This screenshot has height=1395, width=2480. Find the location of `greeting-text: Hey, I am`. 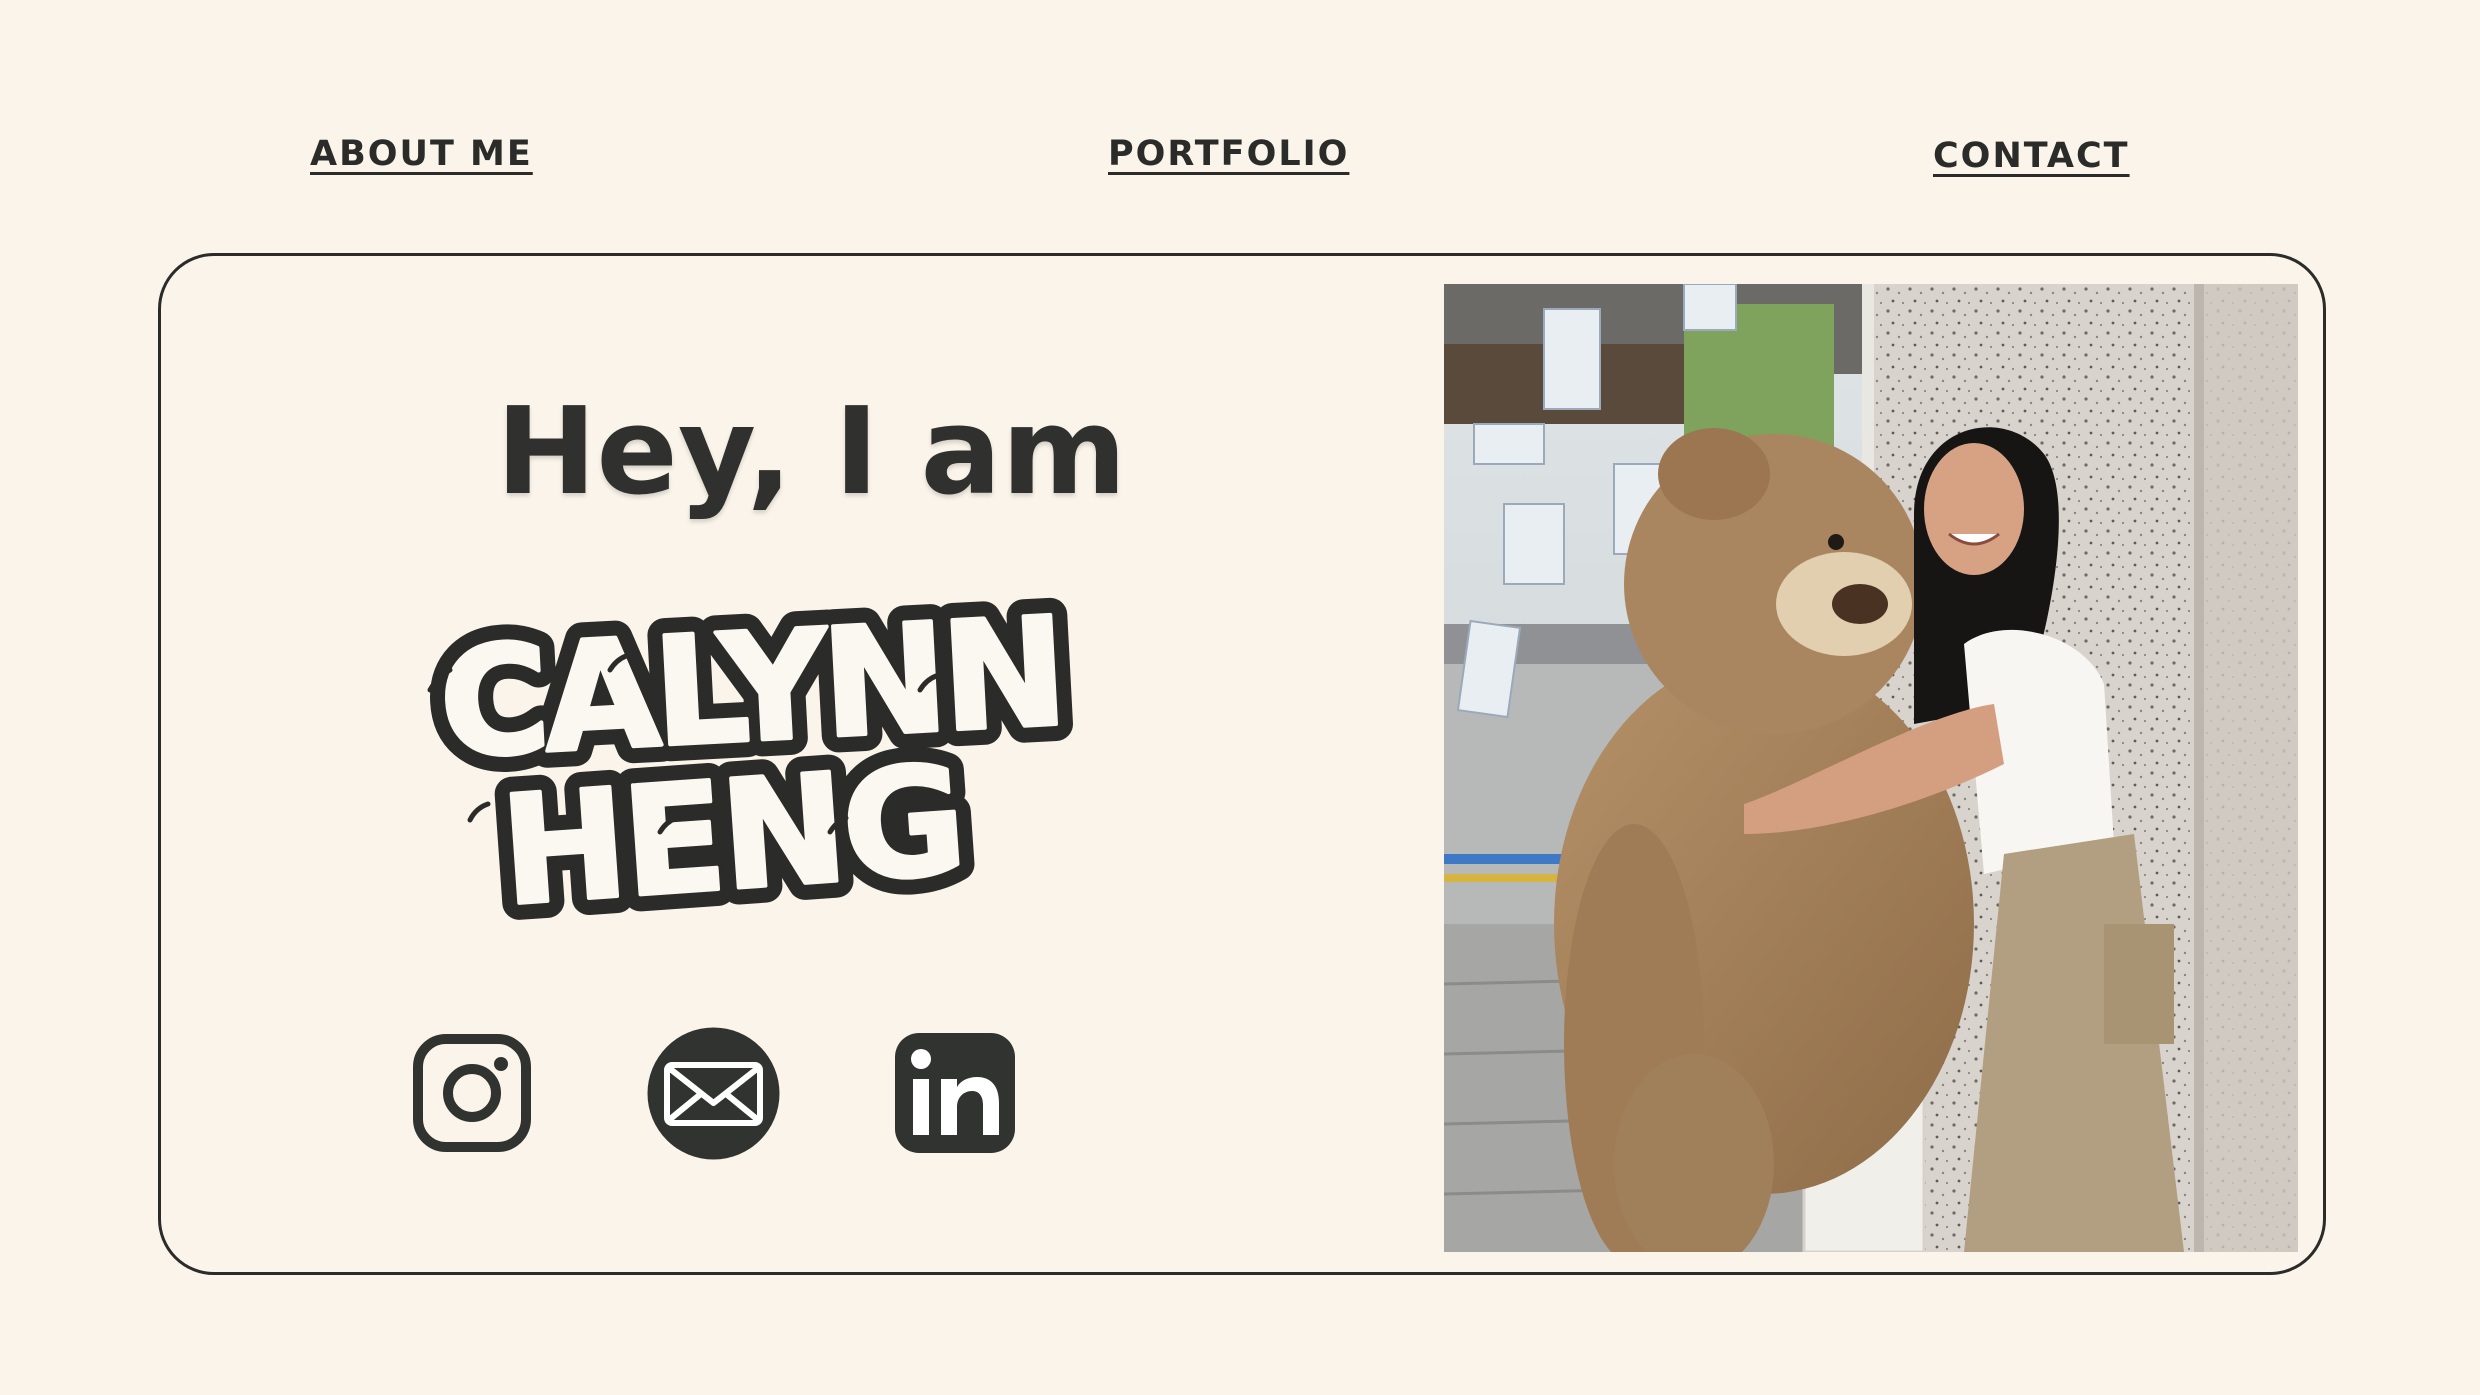

greeting-text: Hey, I am is located at coordinates (811, 452).